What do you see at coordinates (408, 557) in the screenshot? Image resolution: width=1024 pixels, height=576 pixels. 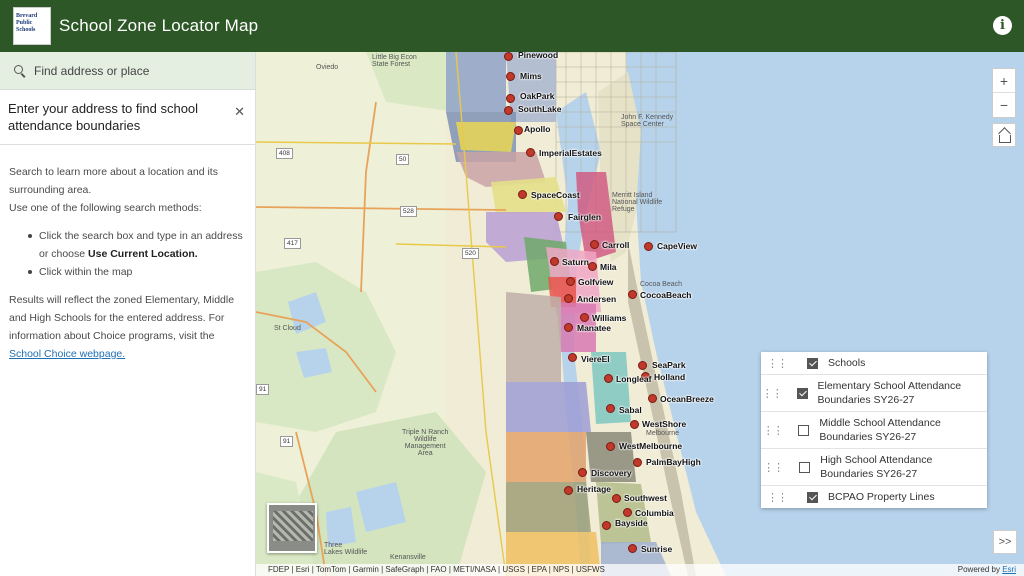 I see `place-label: Kenansville` at bounding box center [408, 557].